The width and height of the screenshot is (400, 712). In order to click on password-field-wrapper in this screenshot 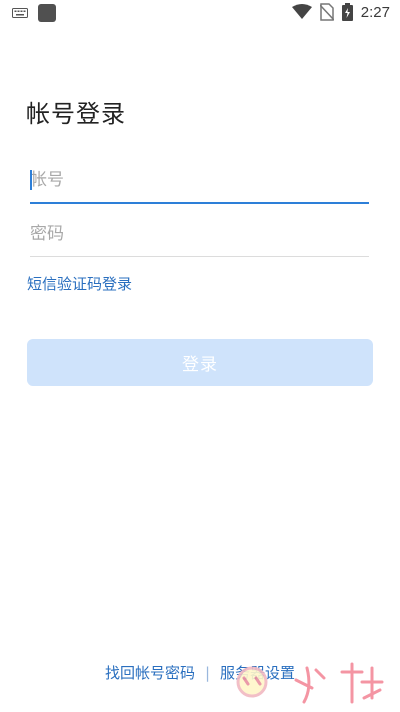, I will do `click(199, 238)`.